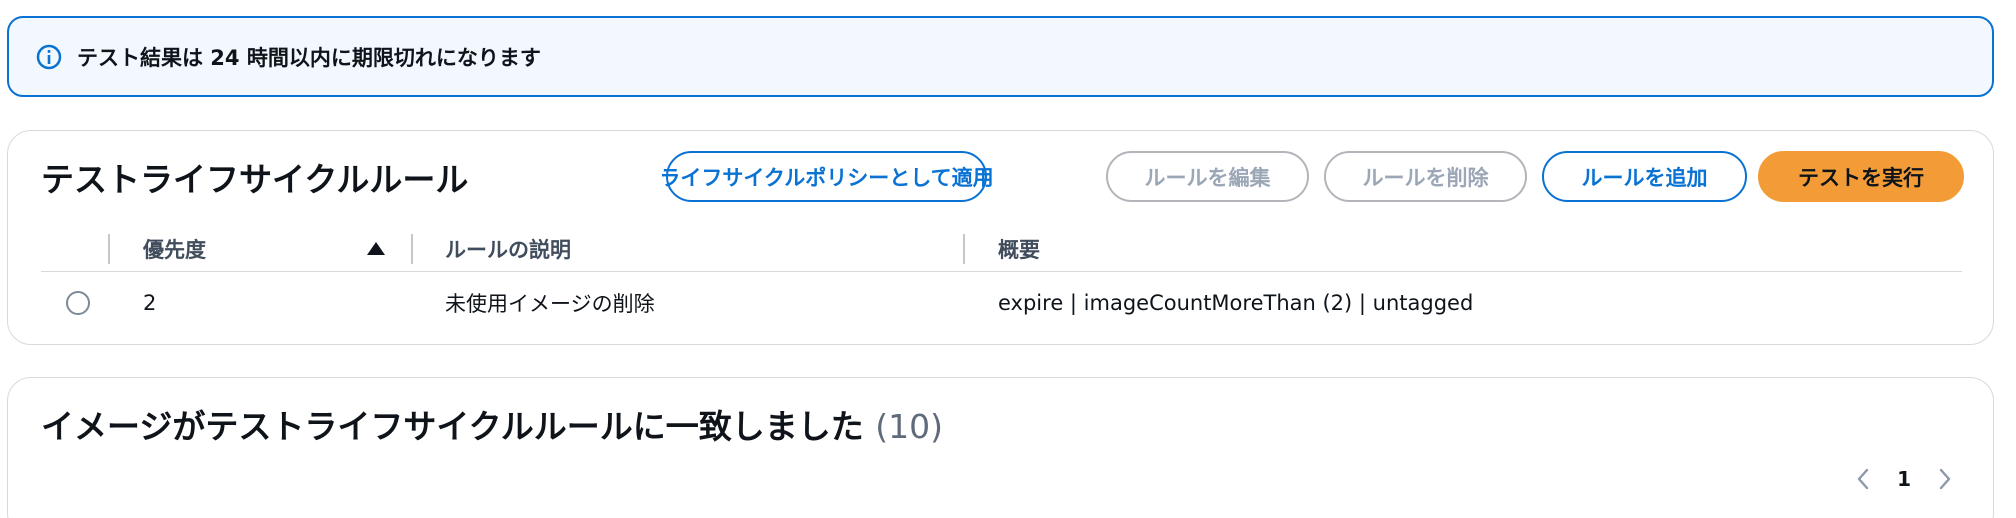 This screenshot has width=2016, height=518. What do you see at coordinates (174, 249) in the screenshot?
I see `column-header-priority-label: 優先度` at bounding box center [174, 249].